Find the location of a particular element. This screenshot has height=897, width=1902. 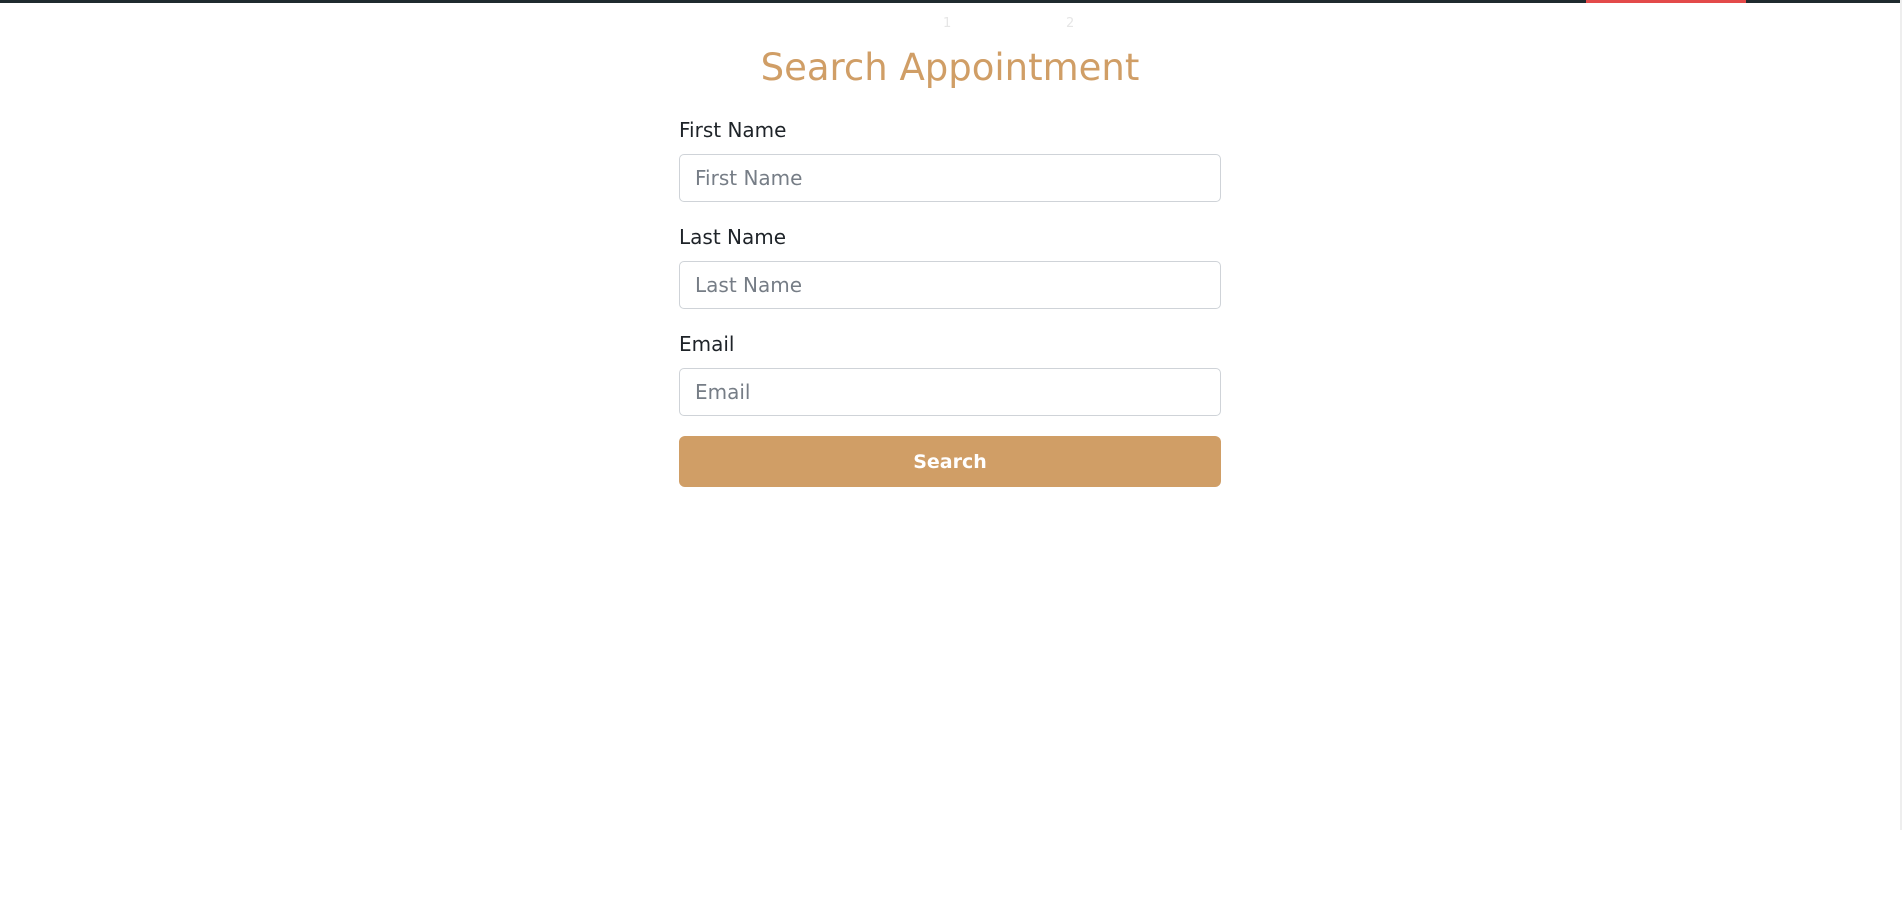

search-appointment-form: First Name Last Name Email Search is located at coordinates (950, 301).